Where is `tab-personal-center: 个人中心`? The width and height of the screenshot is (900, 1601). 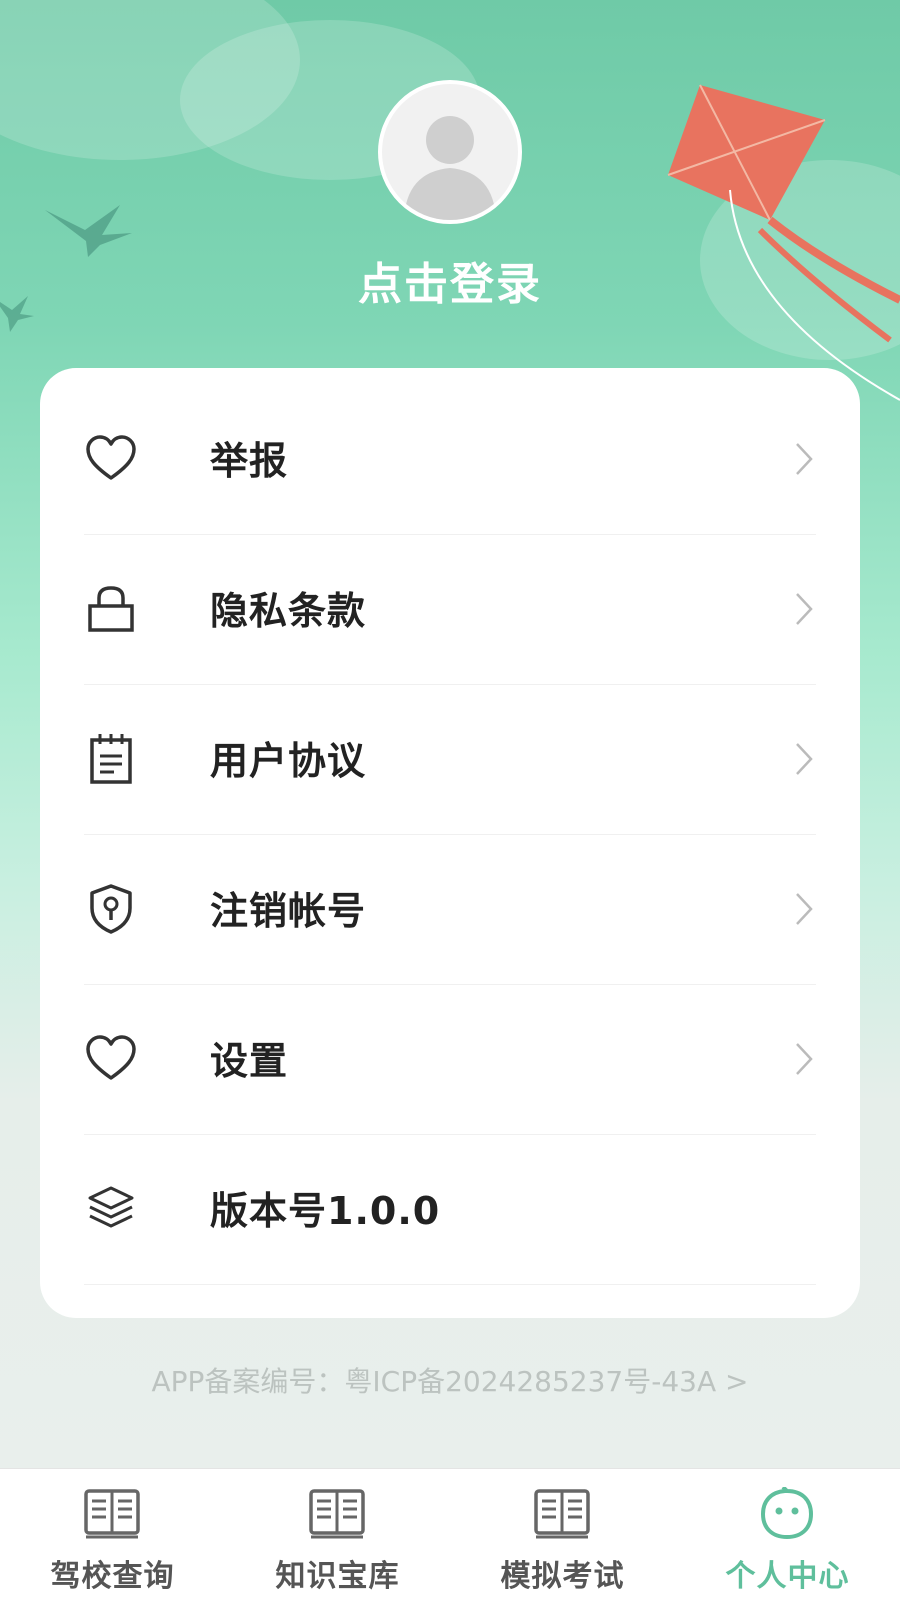
tab-personal-center: 个人中心 is located at coordinates (787, 1535).